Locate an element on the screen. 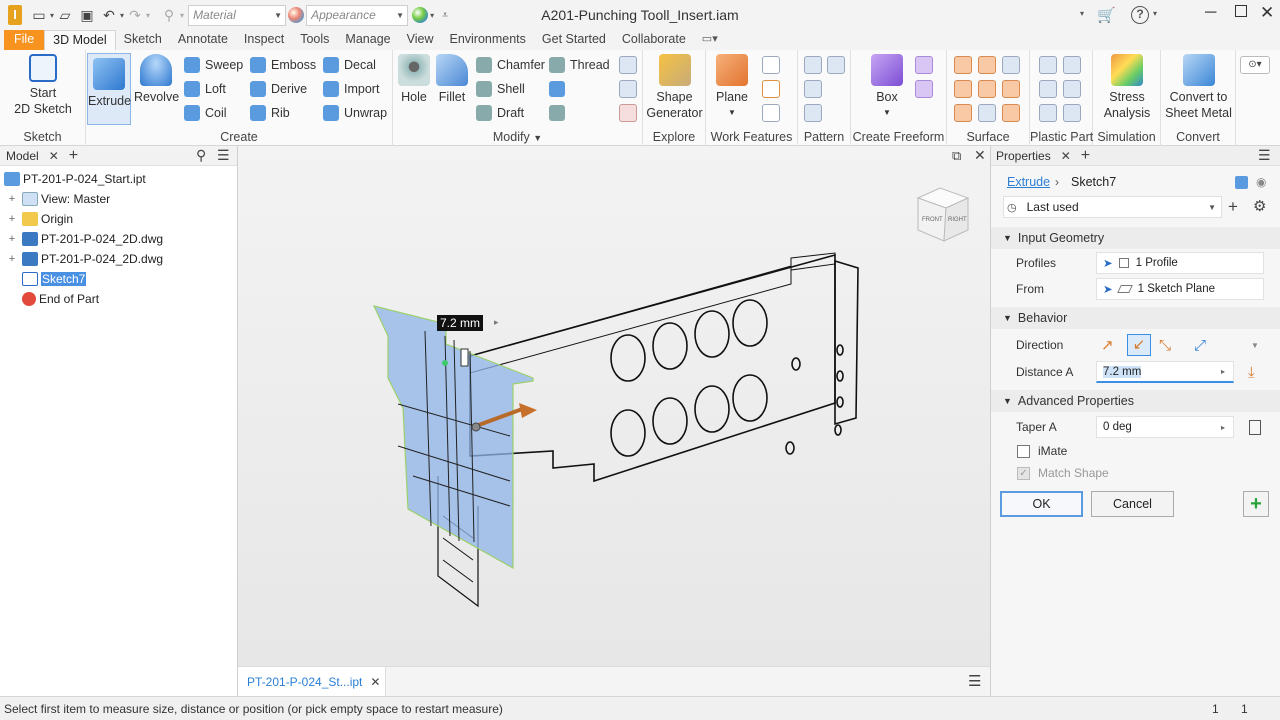  fit-mesh-icon is located at coordinates (1011, 113).